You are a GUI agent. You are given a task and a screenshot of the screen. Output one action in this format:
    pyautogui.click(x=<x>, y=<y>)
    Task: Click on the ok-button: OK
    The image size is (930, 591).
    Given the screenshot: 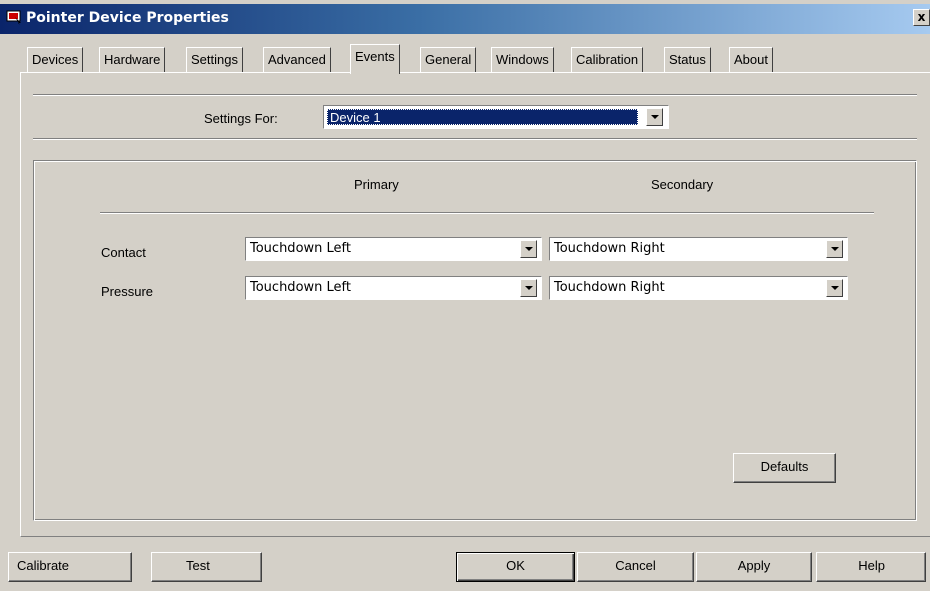 What is the action you would take?
    pyautogui.click(x=515, y=567)
    